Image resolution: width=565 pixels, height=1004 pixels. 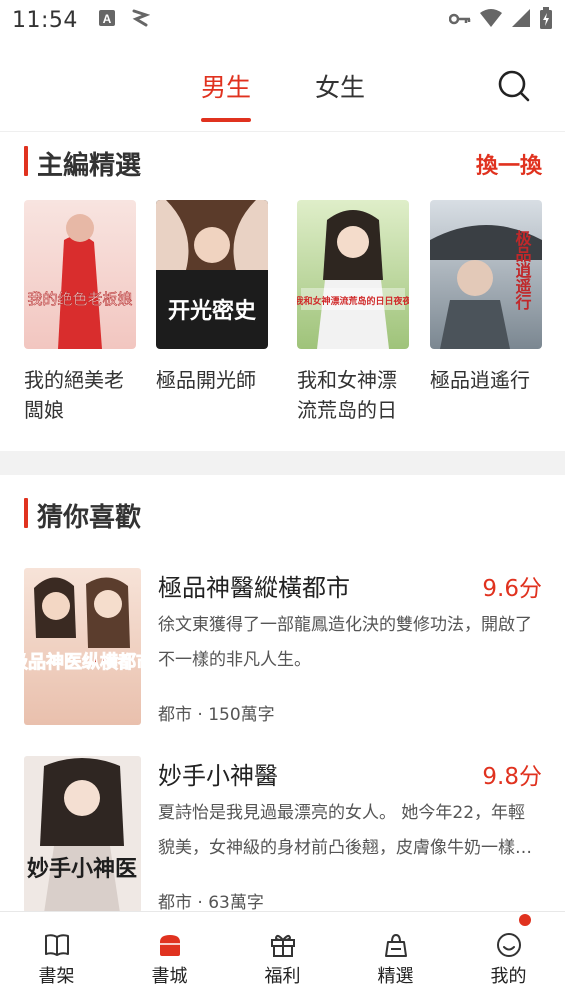 I want to click on recommend-title: 猜你喜歡, so click(x=89, y=518).